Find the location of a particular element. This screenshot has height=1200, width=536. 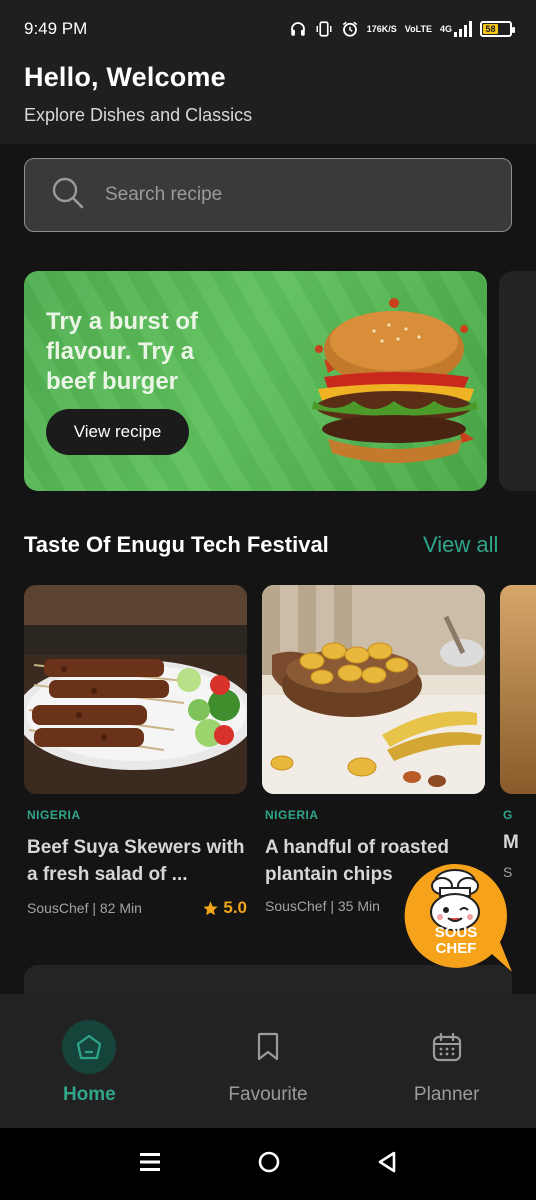

net-speed-value: 176 is located at coordinates (374, 28).